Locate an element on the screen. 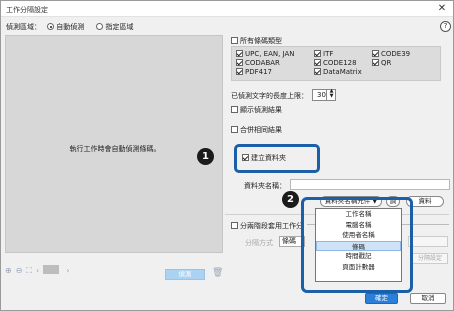 The image size is (454, 311). show-results-option: 顯示偵測結果 is located at coordinates (256, 110).